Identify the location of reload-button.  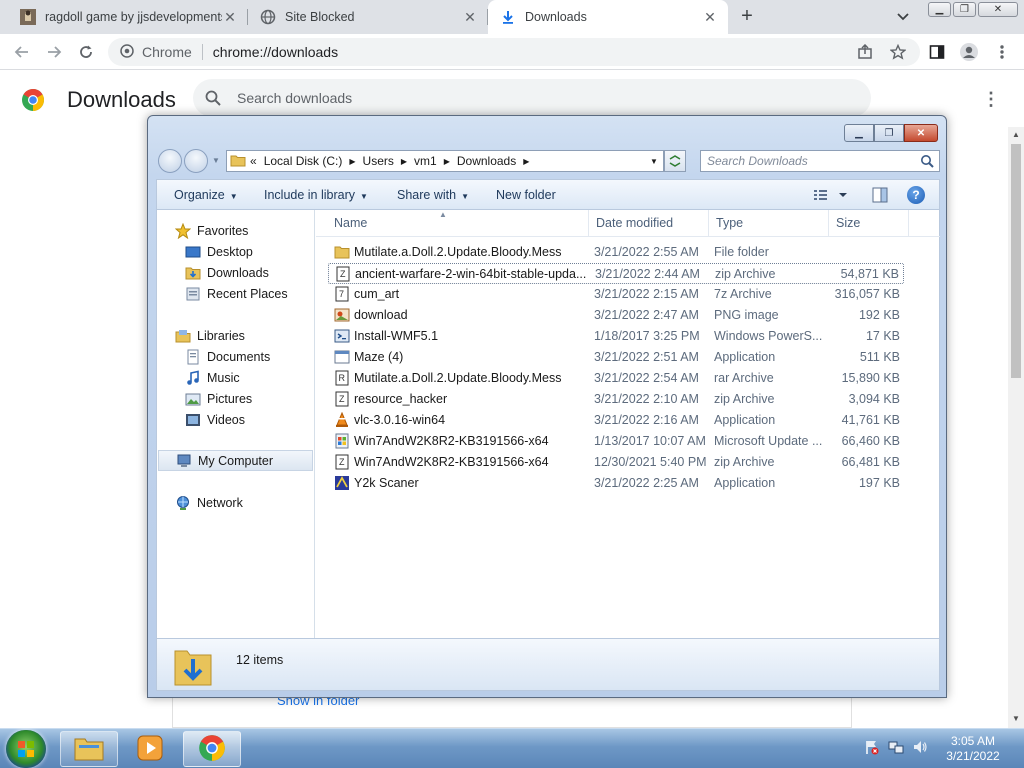
(86, 52).